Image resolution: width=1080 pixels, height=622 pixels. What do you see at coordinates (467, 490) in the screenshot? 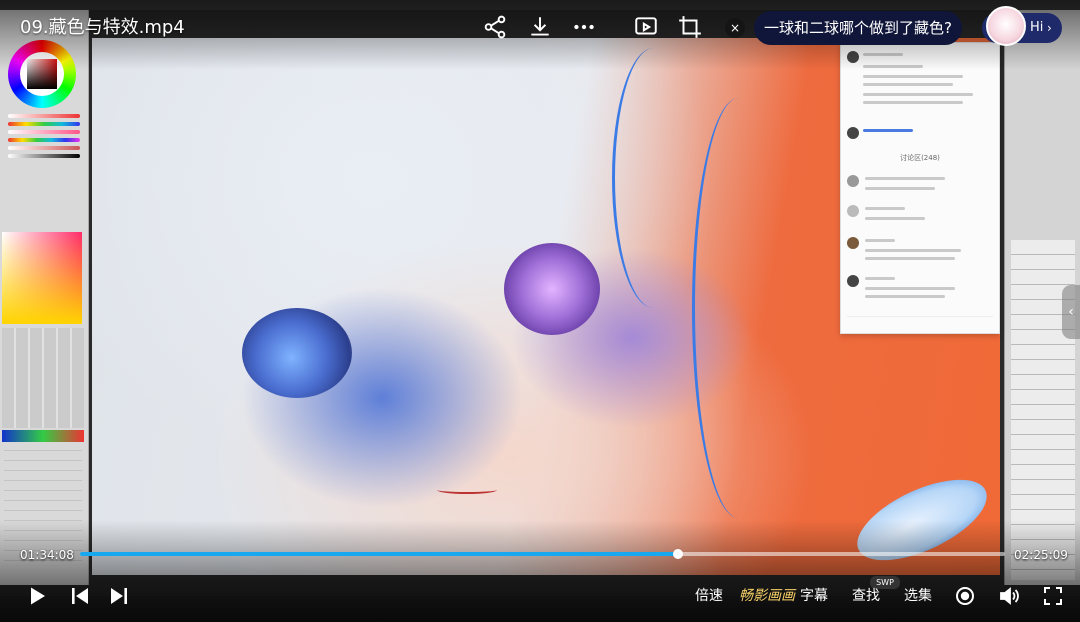
I see `mouth` at bounding box center [467, 490].